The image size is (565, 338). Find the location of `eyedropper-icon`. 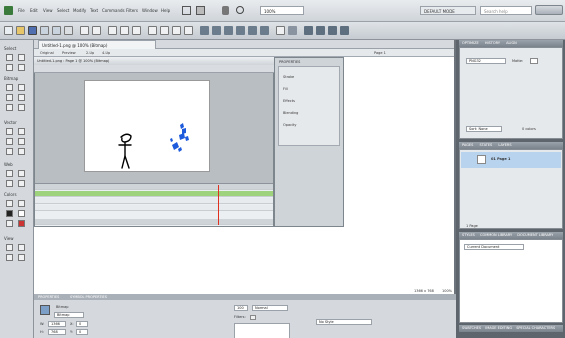

eyedropper-icon is located at coordinates (9, 203).